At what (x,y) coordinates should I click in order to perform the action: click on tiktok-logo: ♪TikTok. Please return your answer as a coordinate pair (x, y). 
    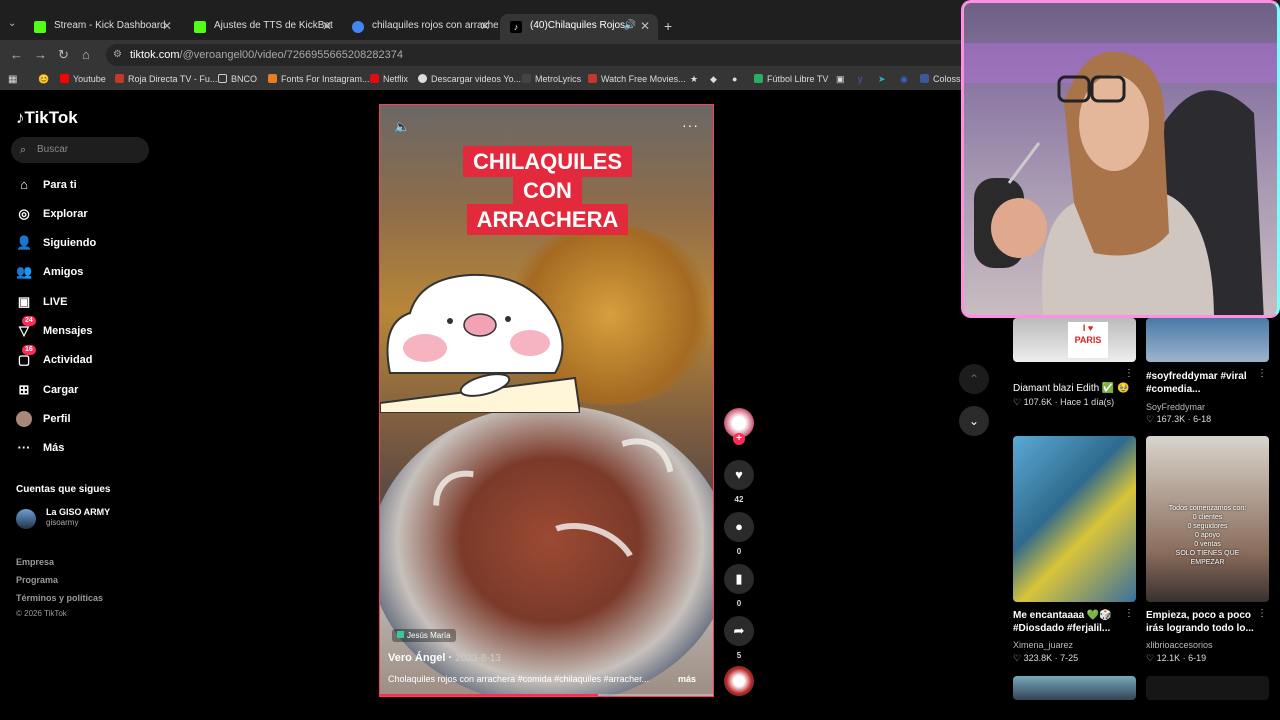
    Looking at the image, I should click on (47, 118).